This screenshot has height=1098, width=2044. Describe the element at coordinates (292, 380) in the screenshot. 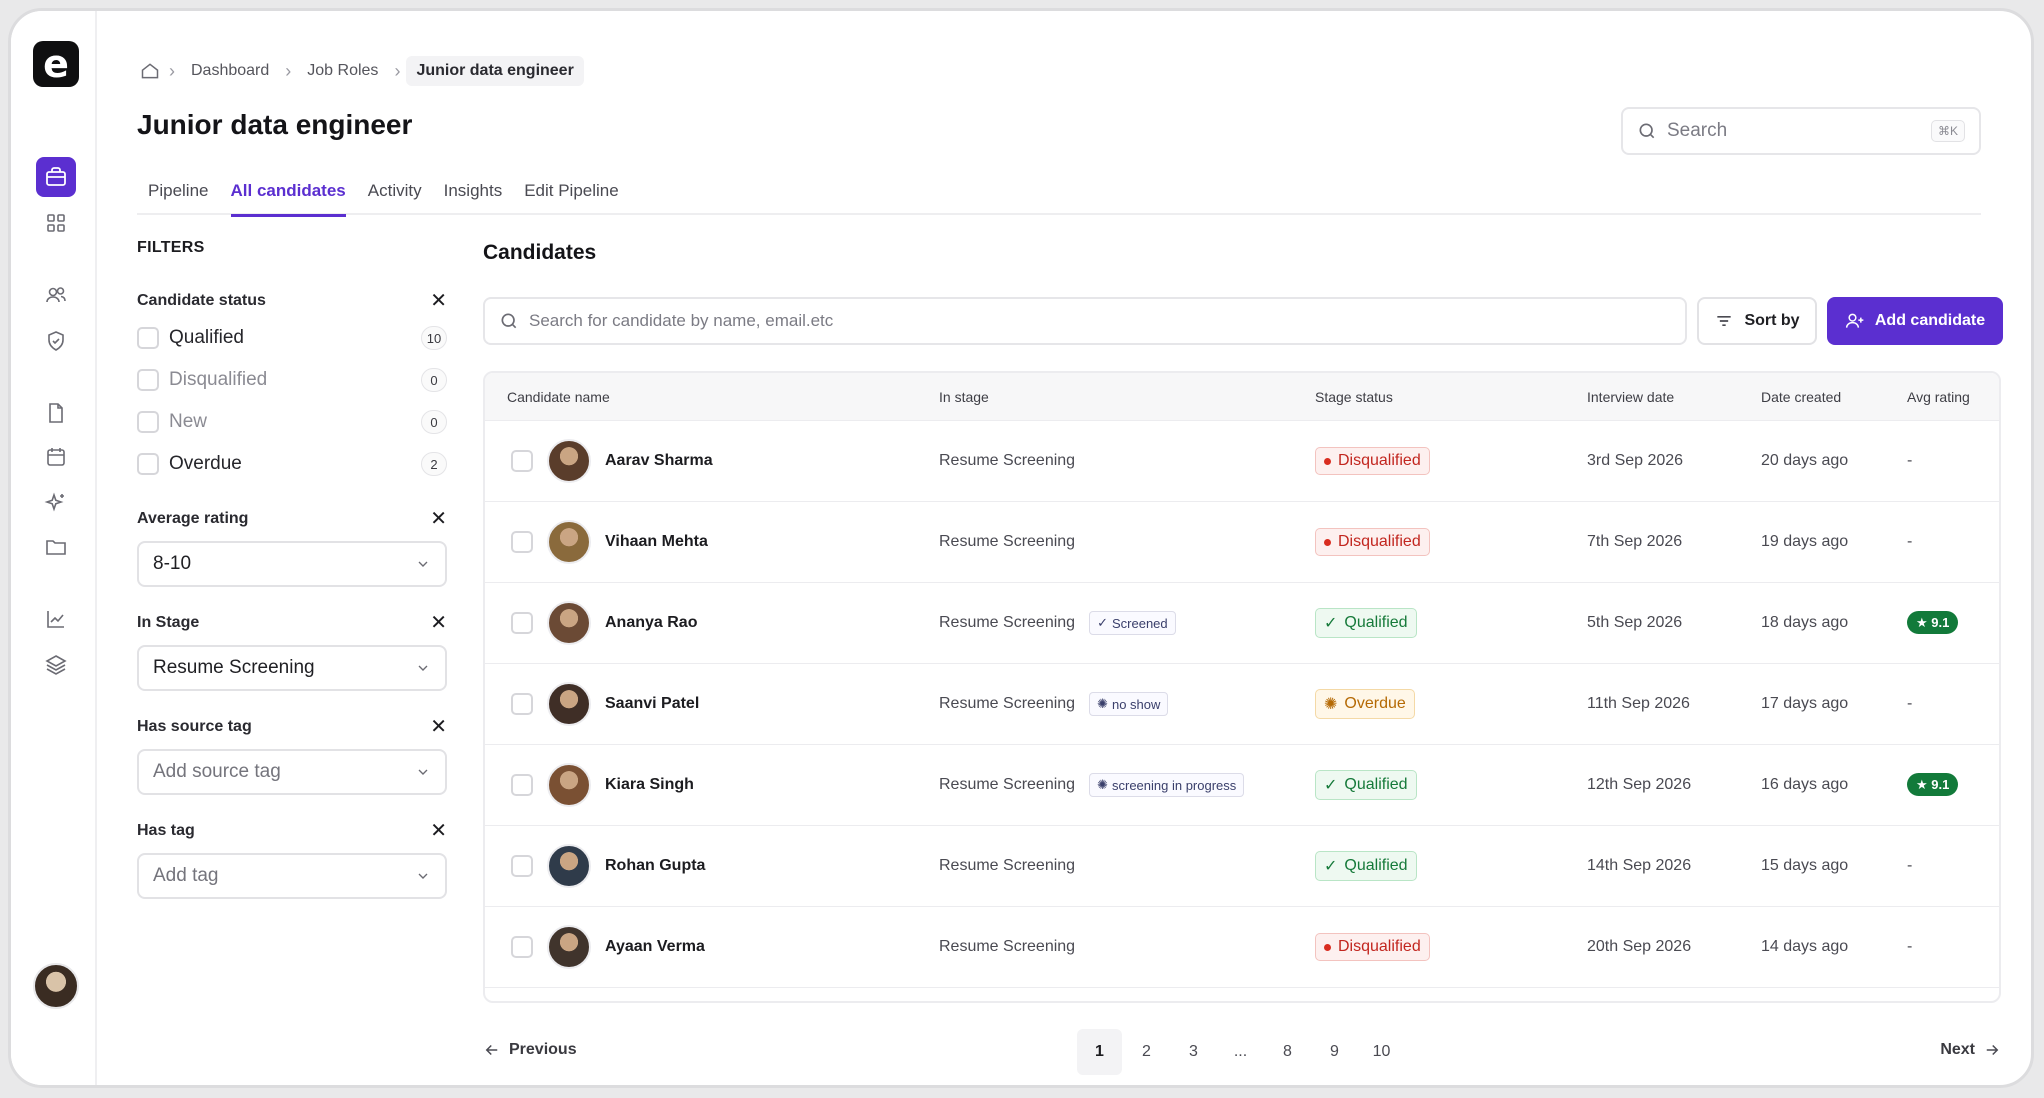

I see `status-option-disqualified: Disqualified 0` at that location.